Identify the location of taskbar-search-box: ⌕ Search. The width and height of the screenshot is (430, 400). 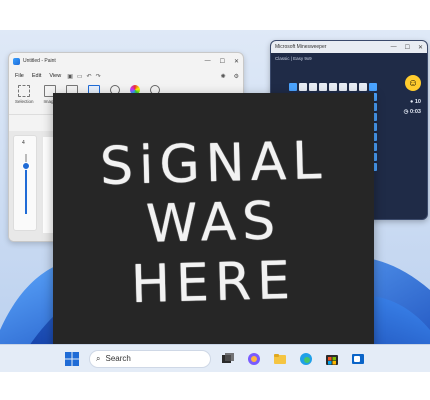
(150, 358).